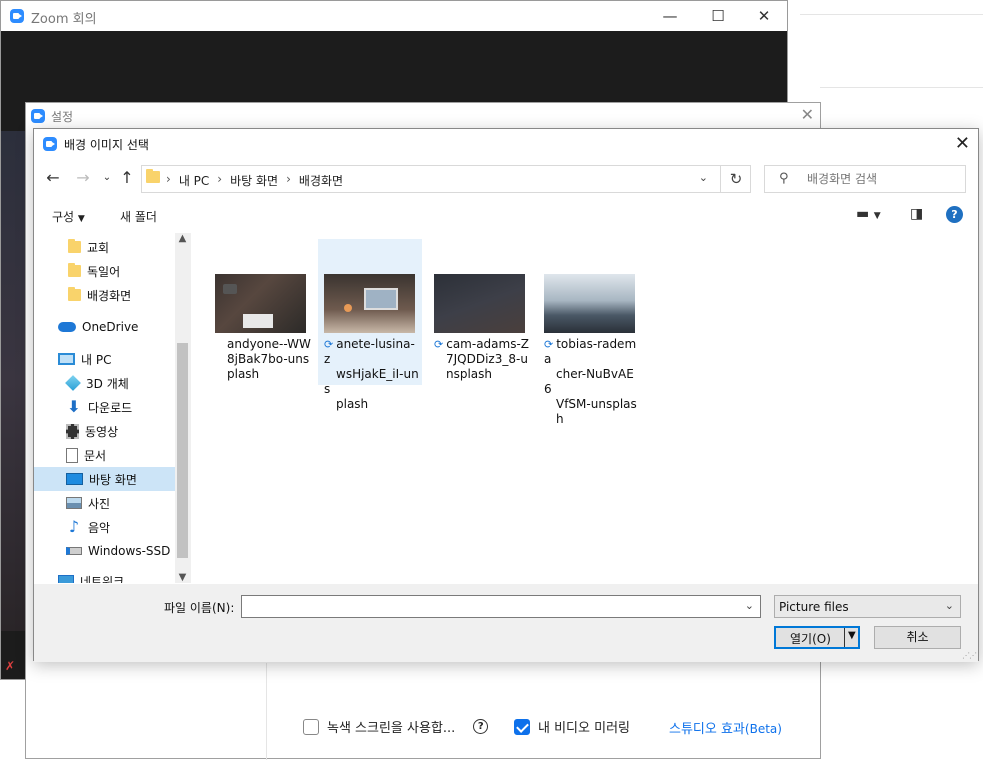  I want to click on nav-item-3d-objects: 3D 개체, so click(104, 383).